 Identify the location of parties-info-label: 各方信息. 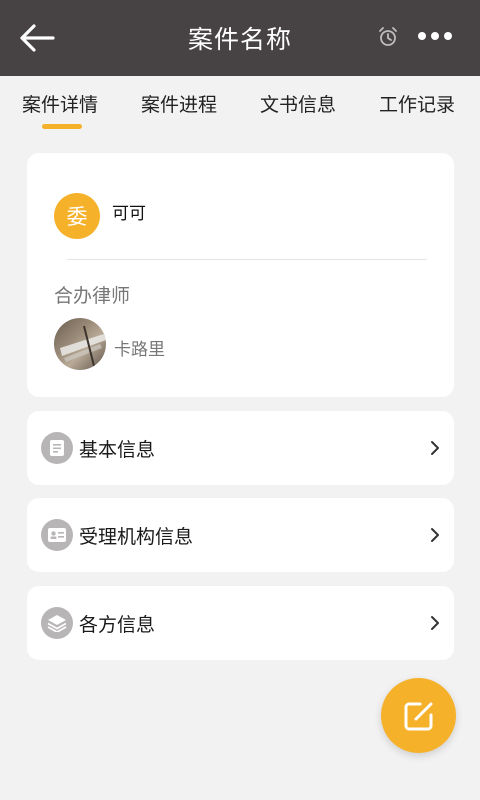
(117, 625).